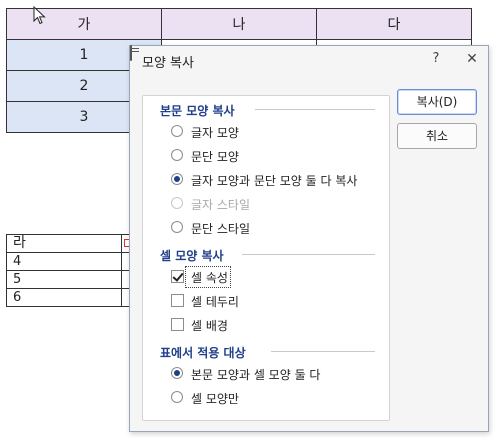 The height and width of the screenshot is (438, 495). Describe the element at coordinates (203, 353) in the screenshot. I see `section-title-table-apply: 표에서 적용 대상` at that location.